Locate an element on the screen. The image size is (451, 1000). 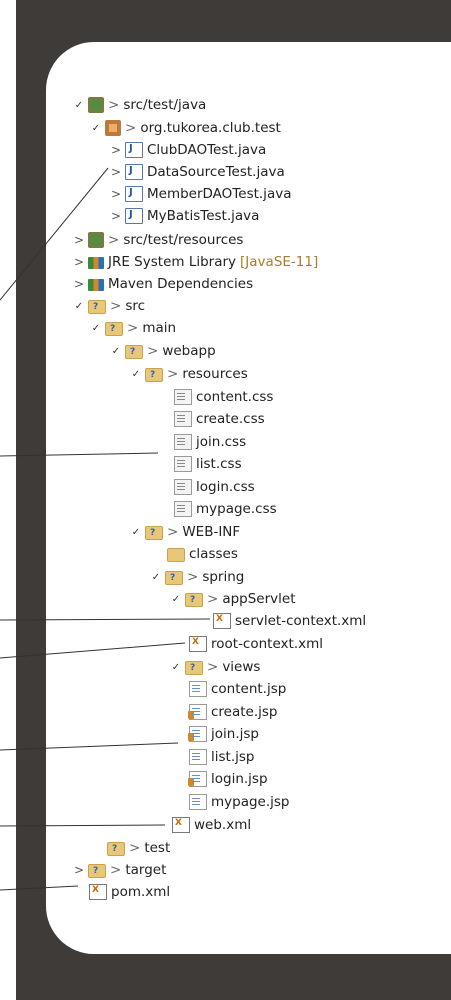
tree-item-file: login.jsp is located at coordinates (228, 779).